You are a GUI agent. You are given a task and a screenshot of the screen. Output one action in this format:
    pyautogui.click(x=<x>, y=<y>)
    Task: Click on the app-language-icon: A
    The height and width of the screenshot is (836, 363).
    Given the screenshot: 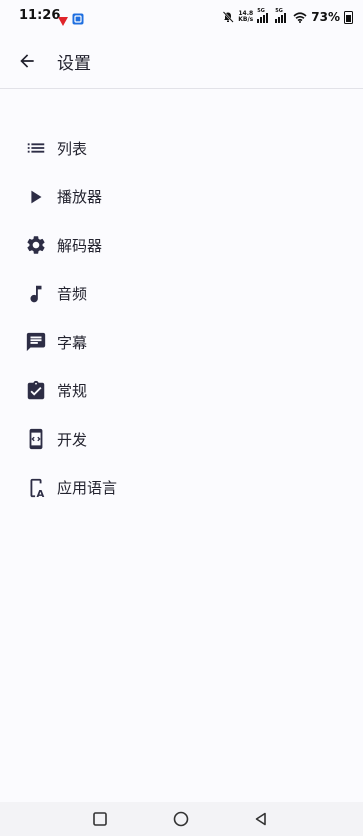 What is the action you would take?
    pyautogui.click(x=36, y=488)
    